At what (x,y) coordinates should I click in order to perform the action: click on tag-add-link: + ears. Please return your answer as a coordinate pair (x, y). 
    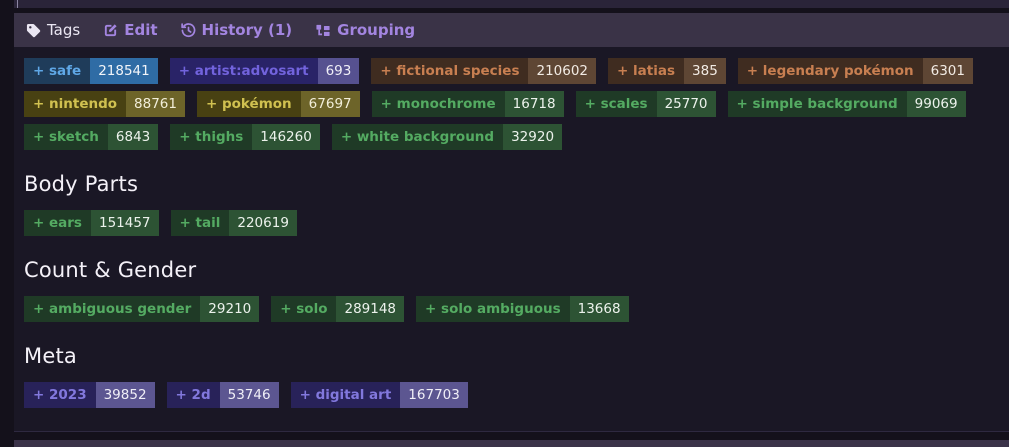
    Looking at the image, I should click on (57, 223).